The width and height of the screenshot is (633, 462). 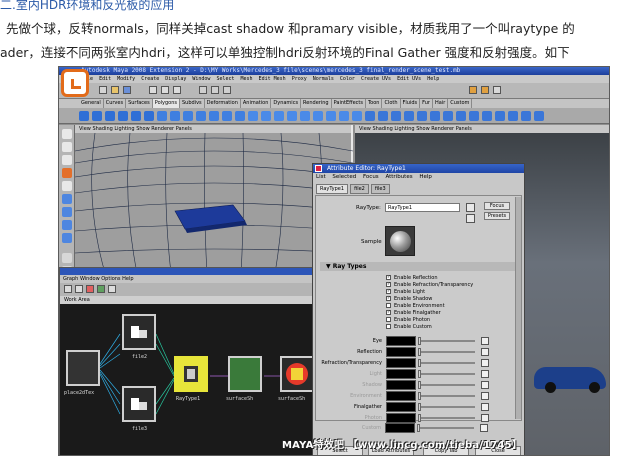 What do you see at coordinates (292, 116) in the screenshot?
I see `mirror-icon` at bounding box center [292, 116].